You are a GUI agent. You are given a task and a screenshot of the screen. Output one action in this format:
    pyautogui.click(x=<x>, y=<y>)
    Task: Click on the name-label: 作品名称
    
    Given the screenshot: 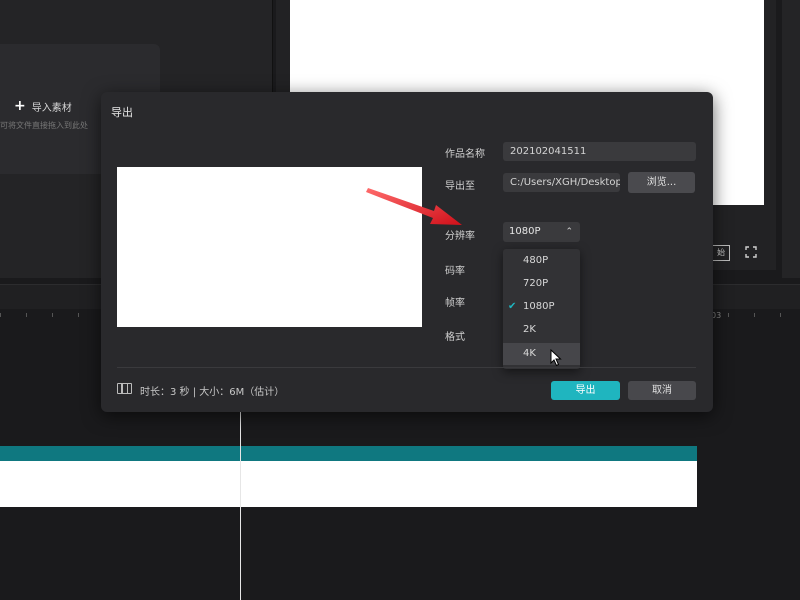 What is the action you would take?
    pyautogui.click(x=465, y=152)
    